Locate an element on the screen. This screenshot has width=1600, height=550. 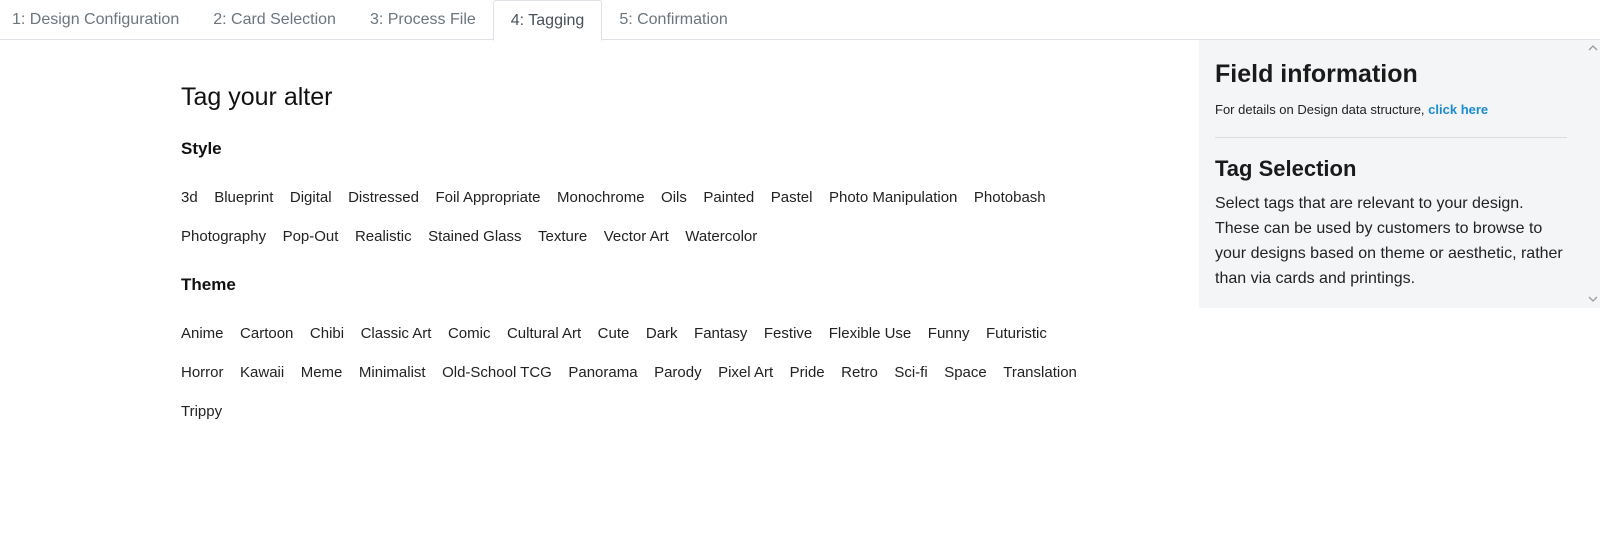
chevron-up-icon is located at coordinates (1593, 48).